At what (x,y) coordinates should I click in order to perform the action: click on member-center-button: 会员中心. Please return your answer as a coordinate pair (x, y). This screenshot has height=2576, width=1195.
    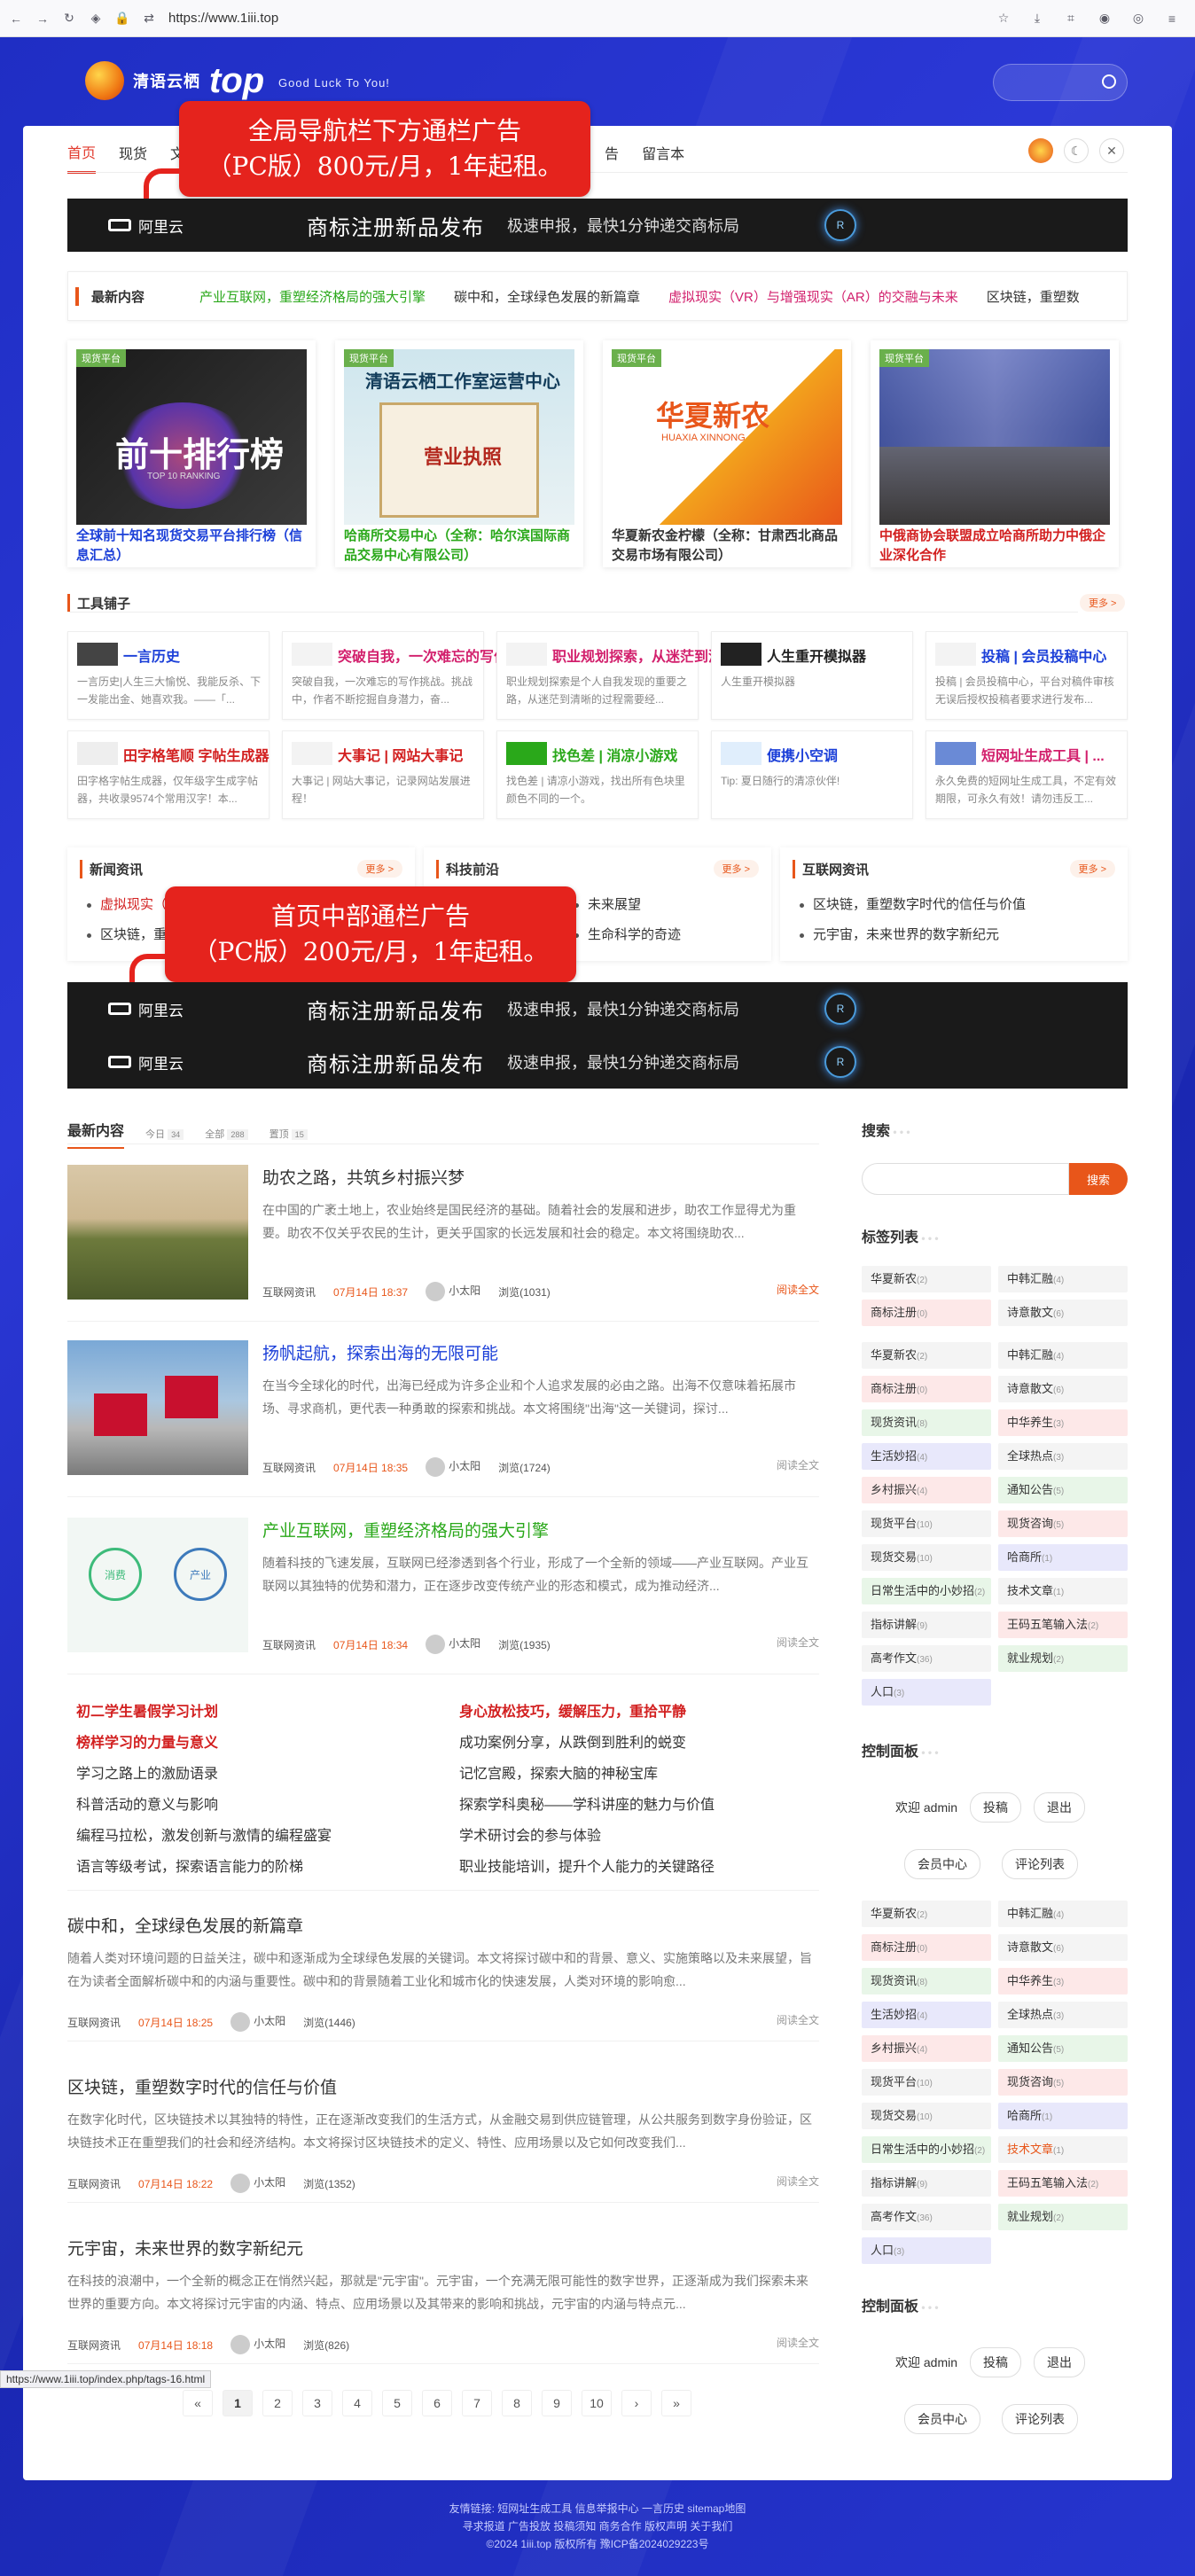
    Looking at the image, I should click on (942, 2419).